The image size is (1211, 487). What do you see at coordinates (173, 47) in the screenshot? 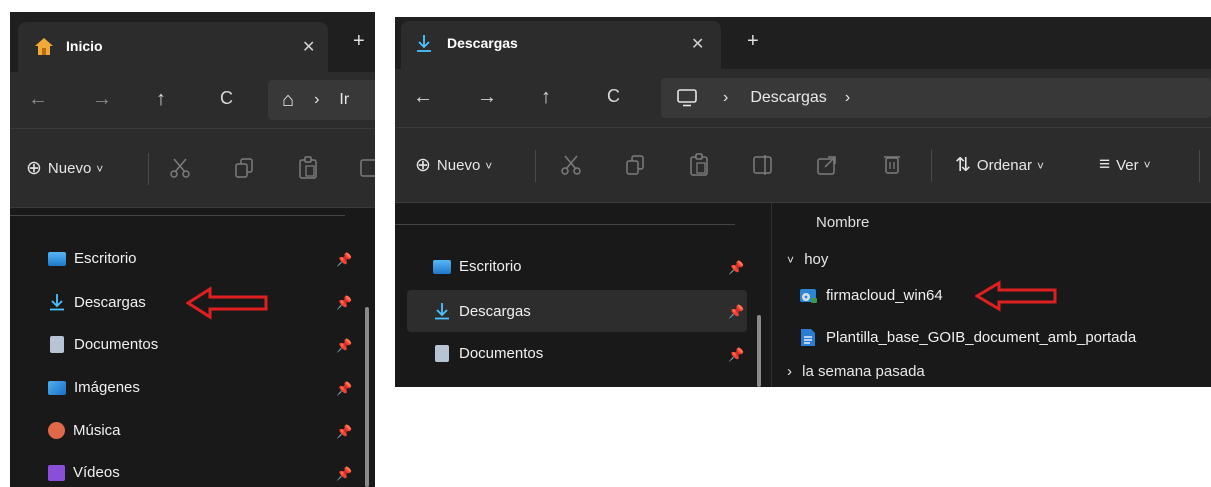
I see `tab-inicio: Inicio ✕` at bounding box center [173, 47].